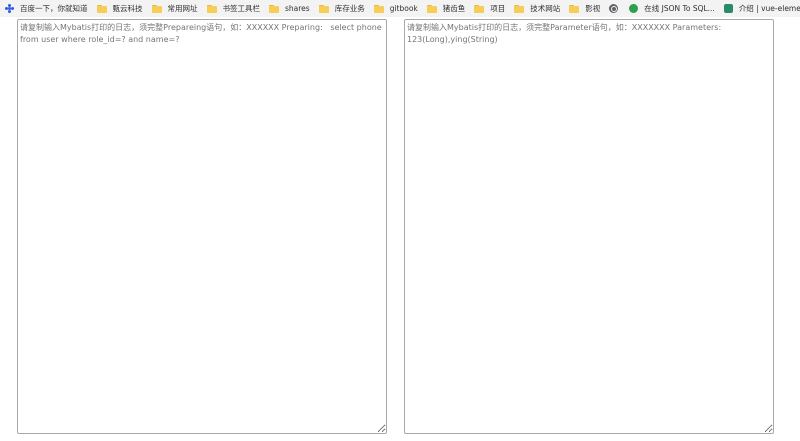 The height and width of the screenshot is (441, 800). Describe the element at coordinates (127, 8) in the screenshot. I see `bookmark-label: 甄云科技` at that location.